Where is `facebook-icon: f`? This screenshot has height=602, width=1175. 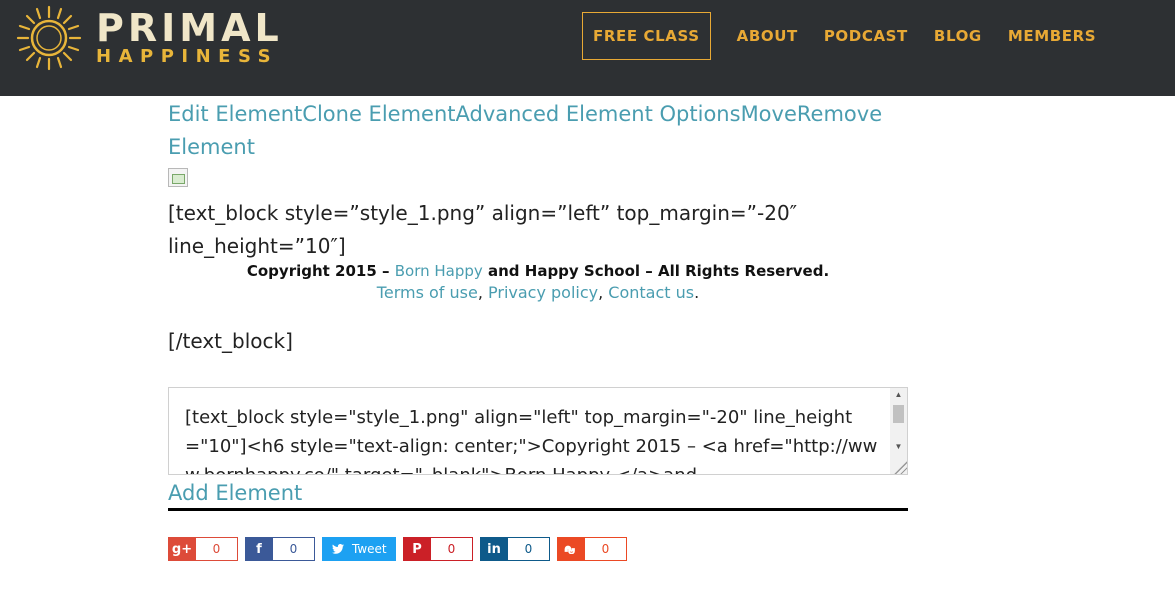 facebook-icon: f is located at coordinates (259, 549).